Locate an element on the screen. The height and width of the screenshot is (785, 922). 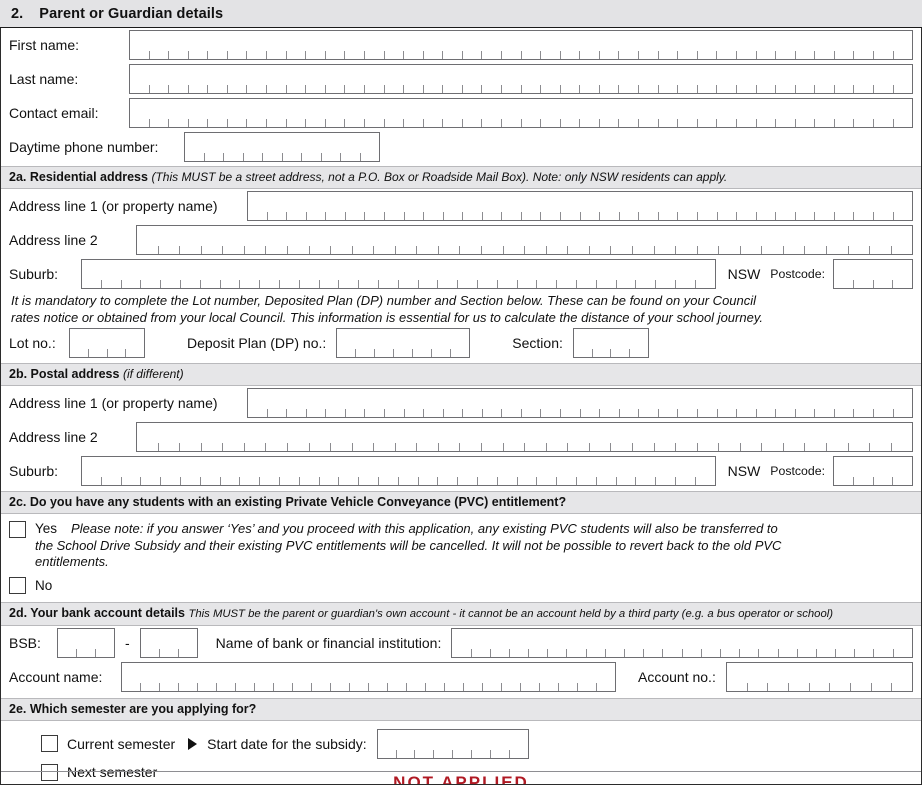
first-name-input is located at coordinates (521, 45).